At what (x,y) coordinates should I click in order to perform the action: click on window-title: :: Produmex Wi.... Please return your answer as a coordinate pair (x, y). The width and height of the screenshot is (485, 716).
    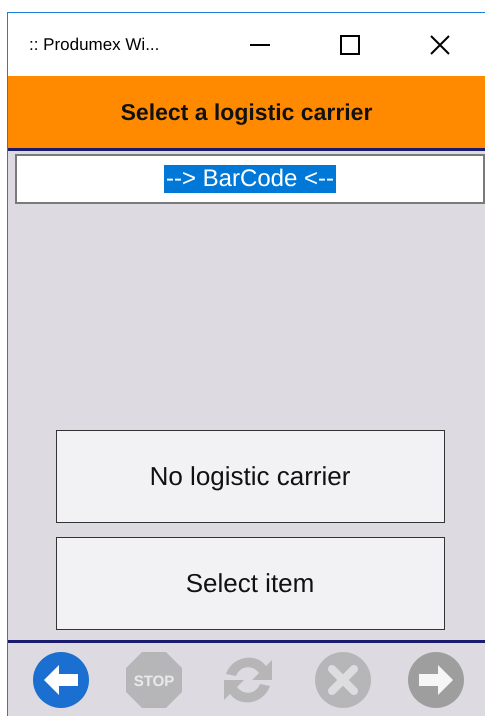
    Looking at the image, I should click on (94, 44).